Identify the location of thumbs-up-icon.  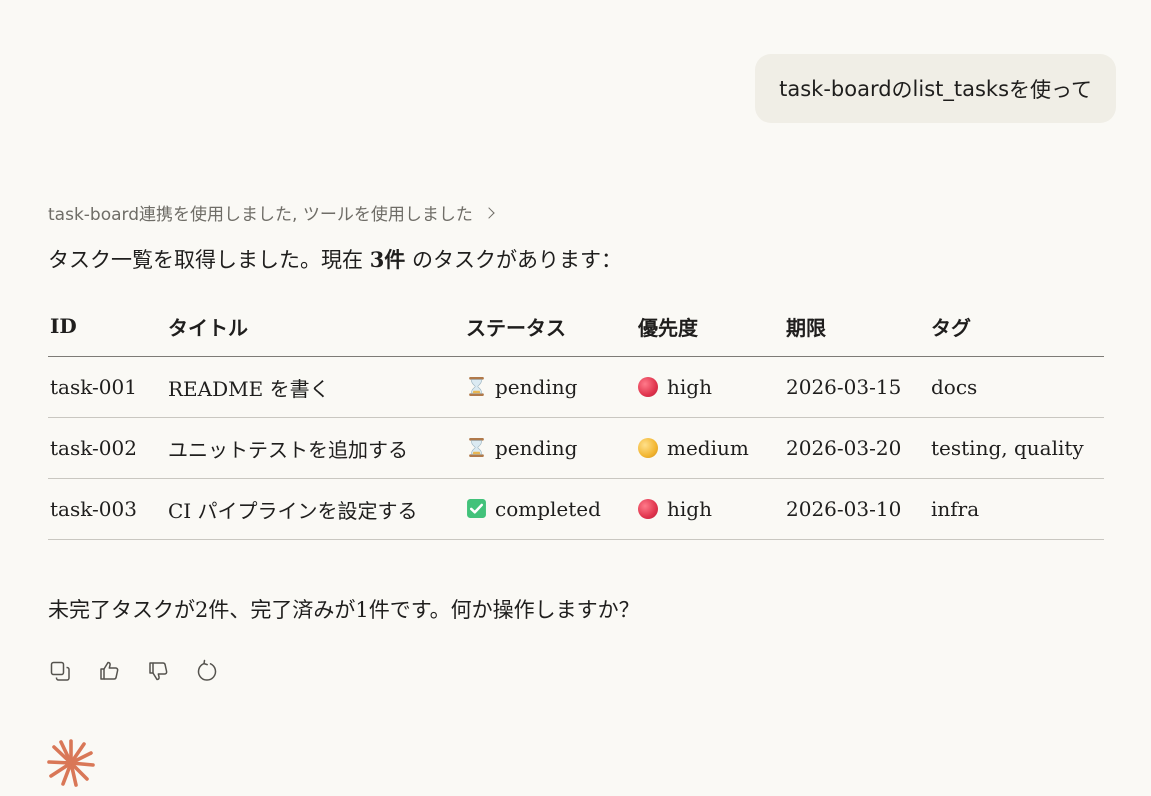
(109, 670).